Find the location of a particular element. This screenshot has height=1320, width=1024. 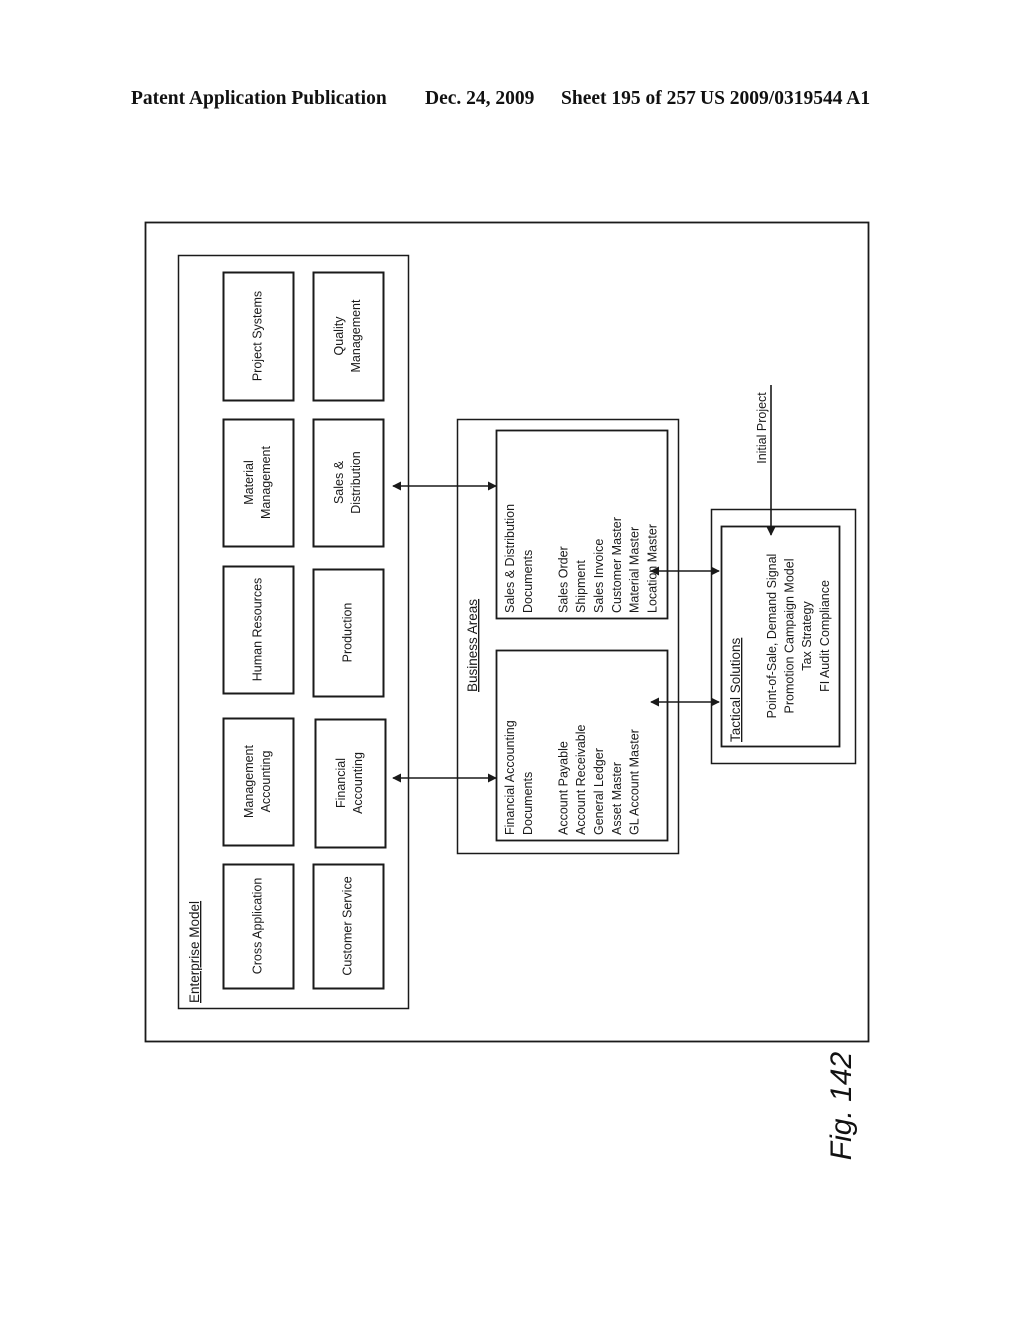

figure-label: Fig. 142 is located at coordinates (841, 1105).